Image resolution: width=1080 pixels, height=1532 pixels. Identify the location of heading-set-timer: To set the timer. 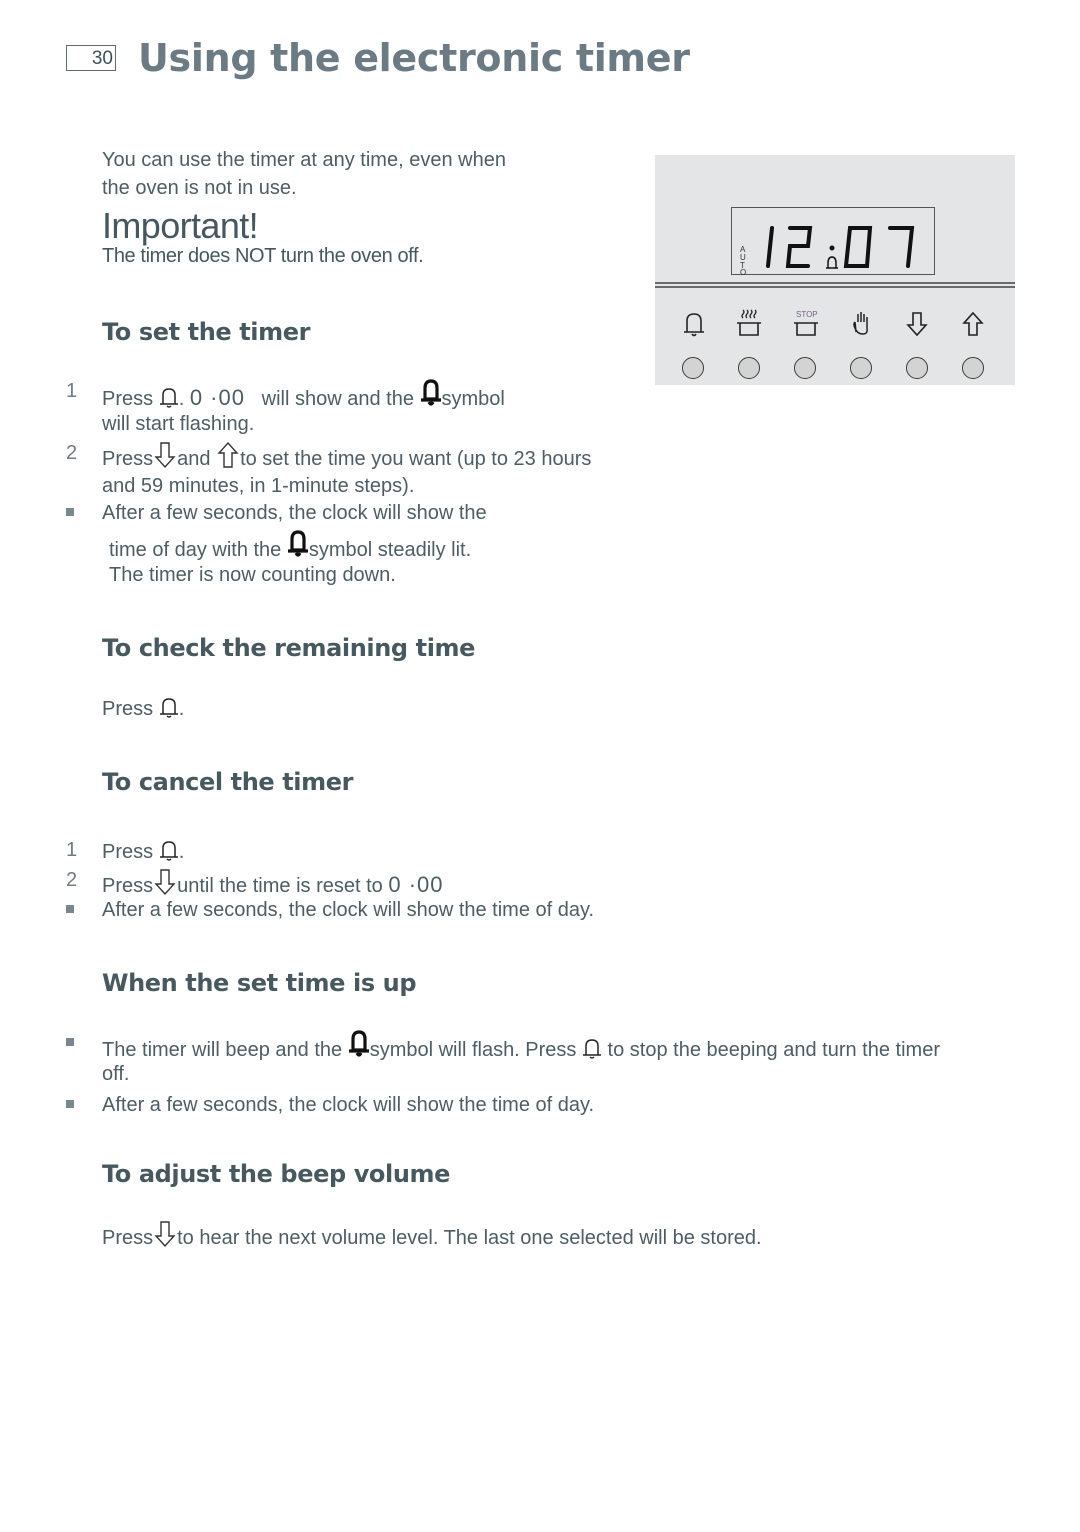
(206, 332).